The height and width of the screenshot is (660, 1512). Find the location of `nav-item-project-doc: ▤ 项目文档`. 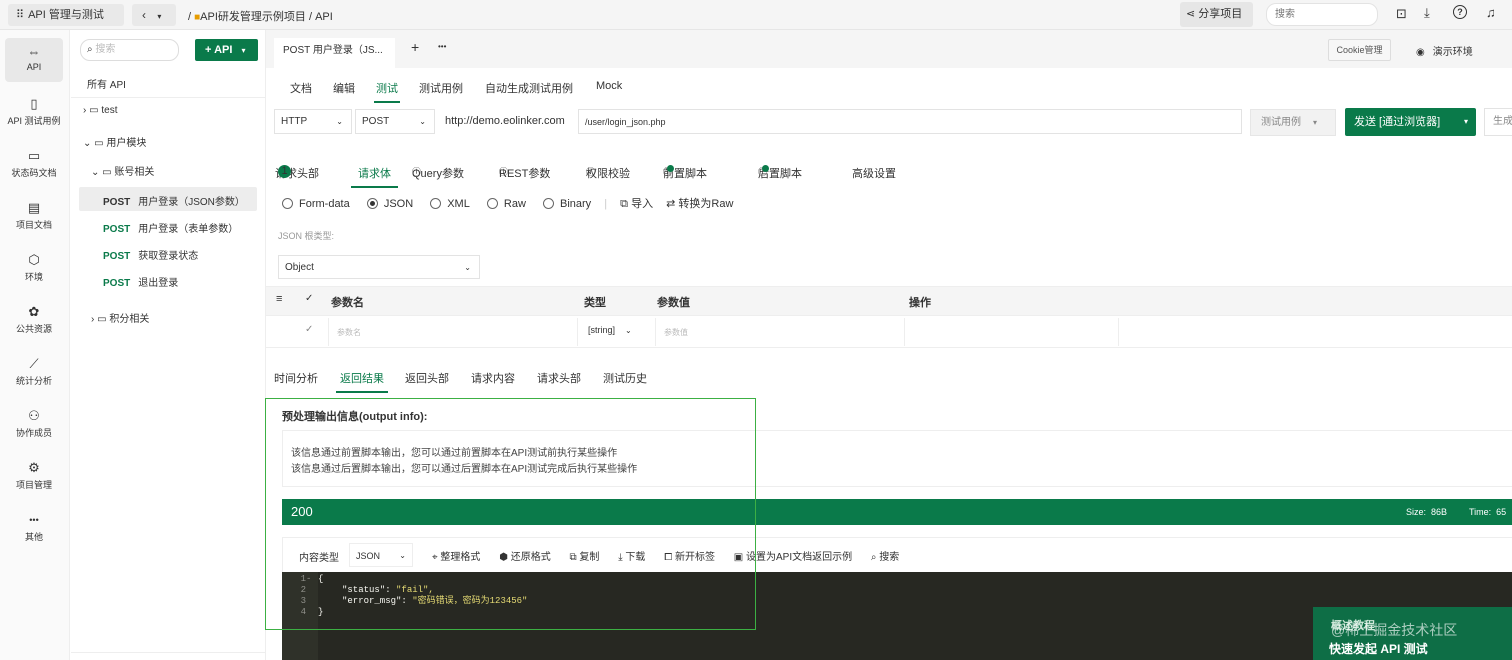

nav-item-project-doc: ▤ 项目文档 is located at coordinates (34, 216).